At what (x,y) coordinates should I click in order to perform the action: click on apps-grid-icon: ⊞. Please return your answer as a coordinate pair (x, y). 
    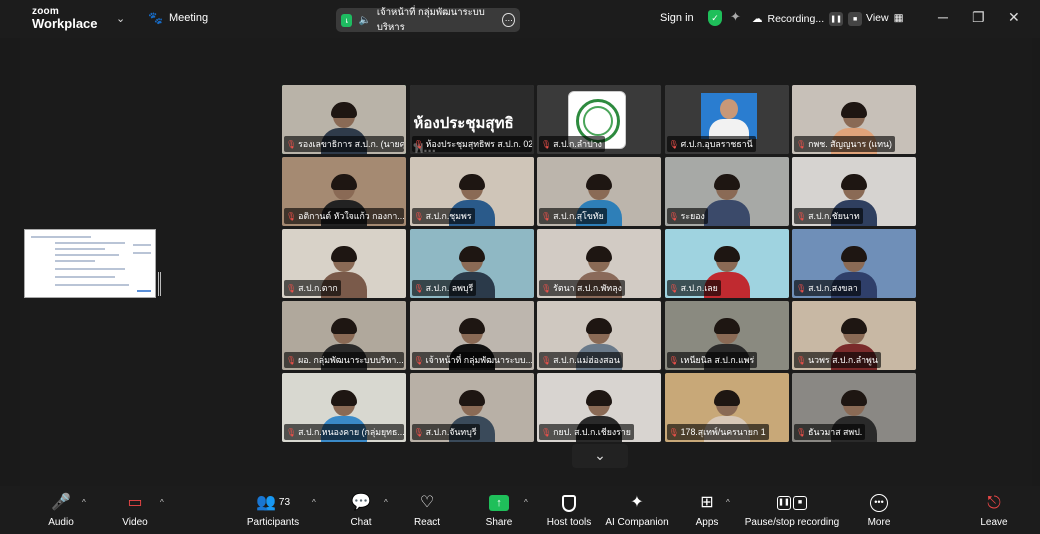
    Looking at the image, I should click on (707, 502).